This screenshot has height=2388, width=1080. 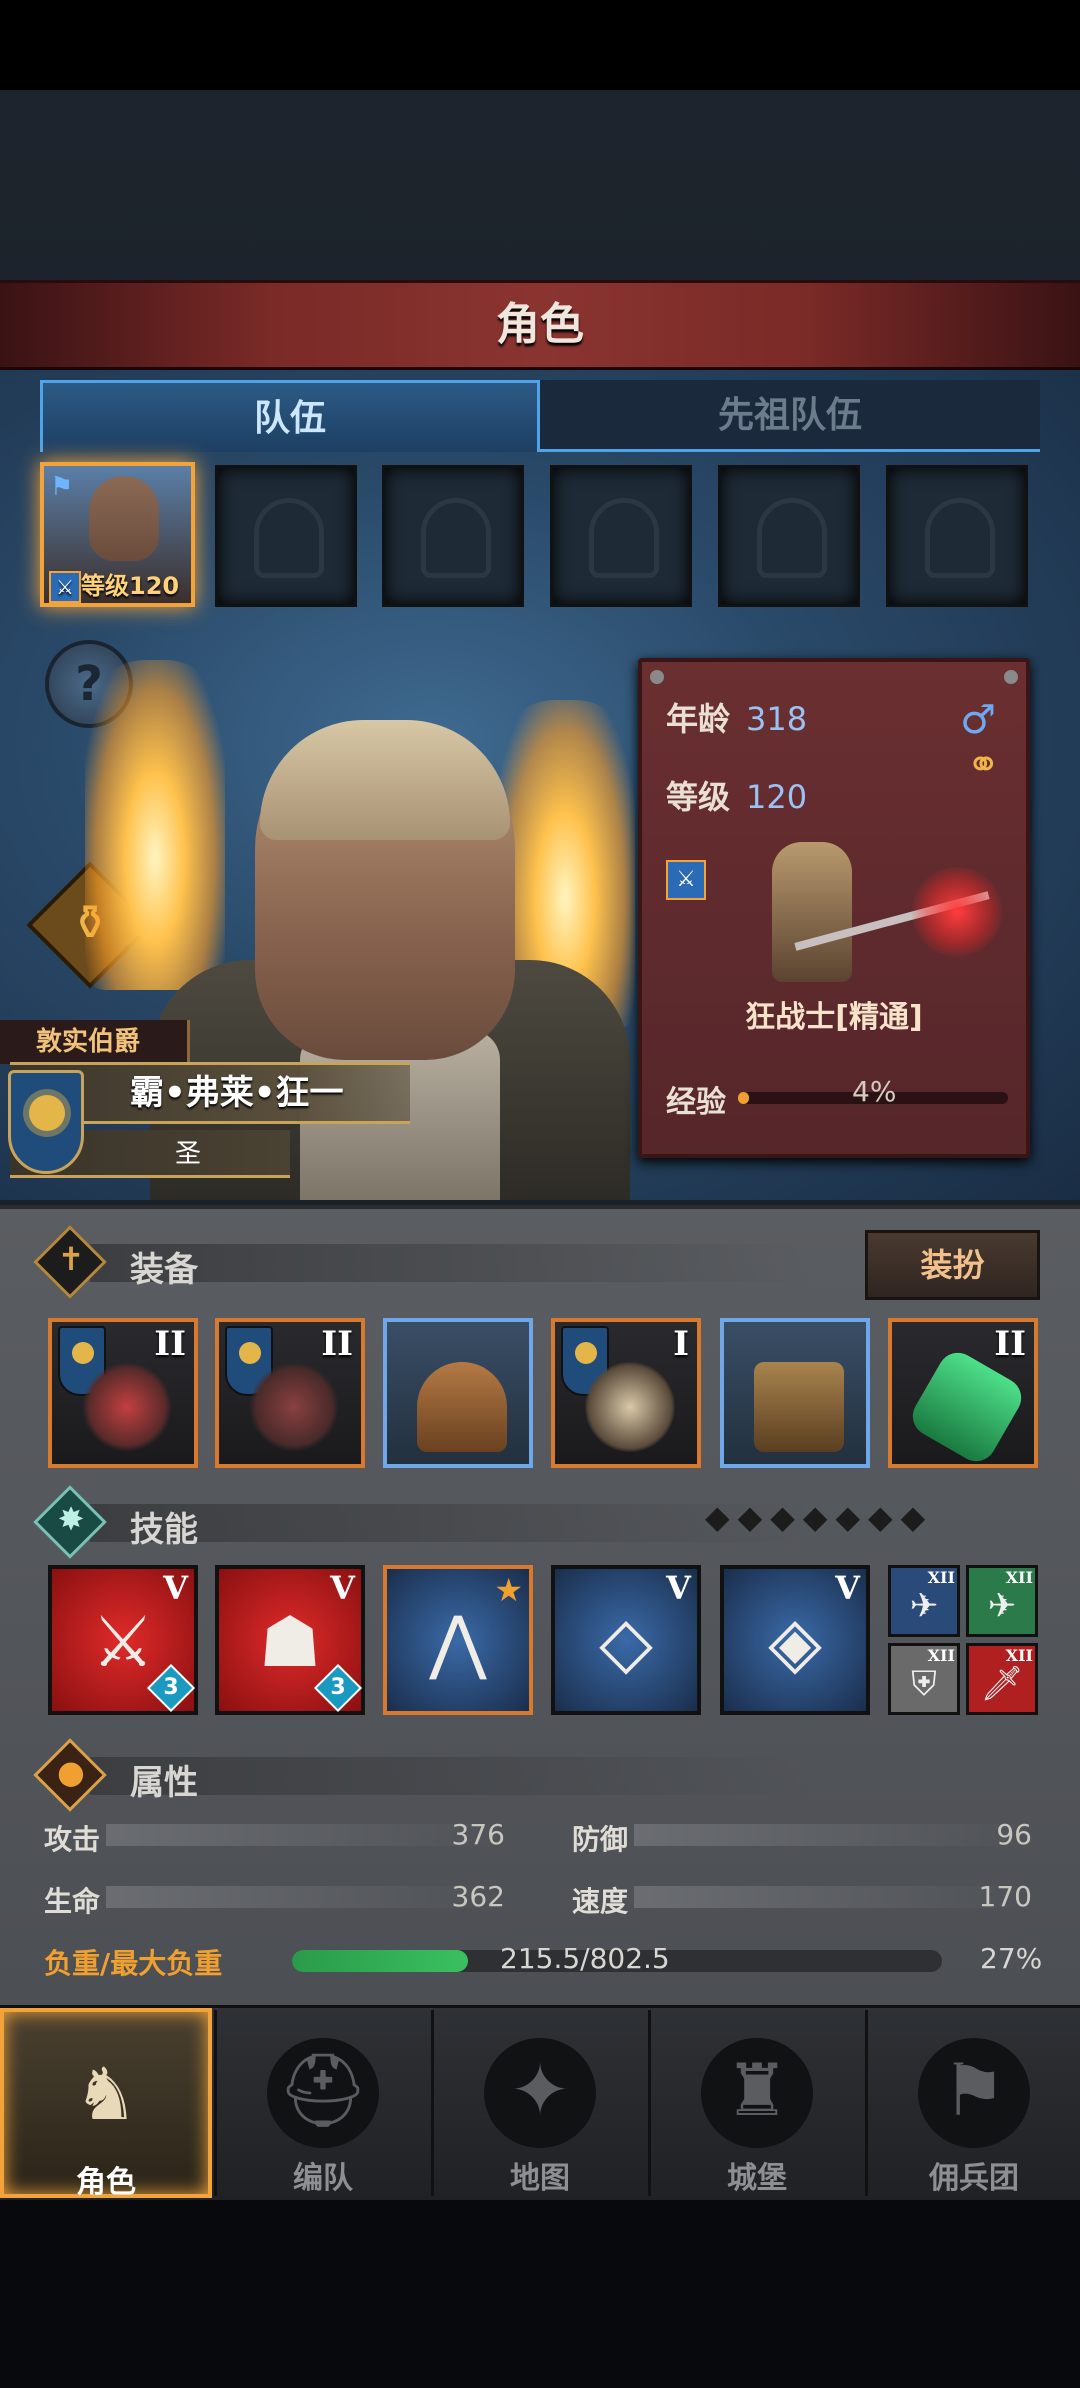 What do you see at coordinates (71, 1519) in the screenshot?
I see `star-burst-icon: ✸` at bounding box center [71, 1519].